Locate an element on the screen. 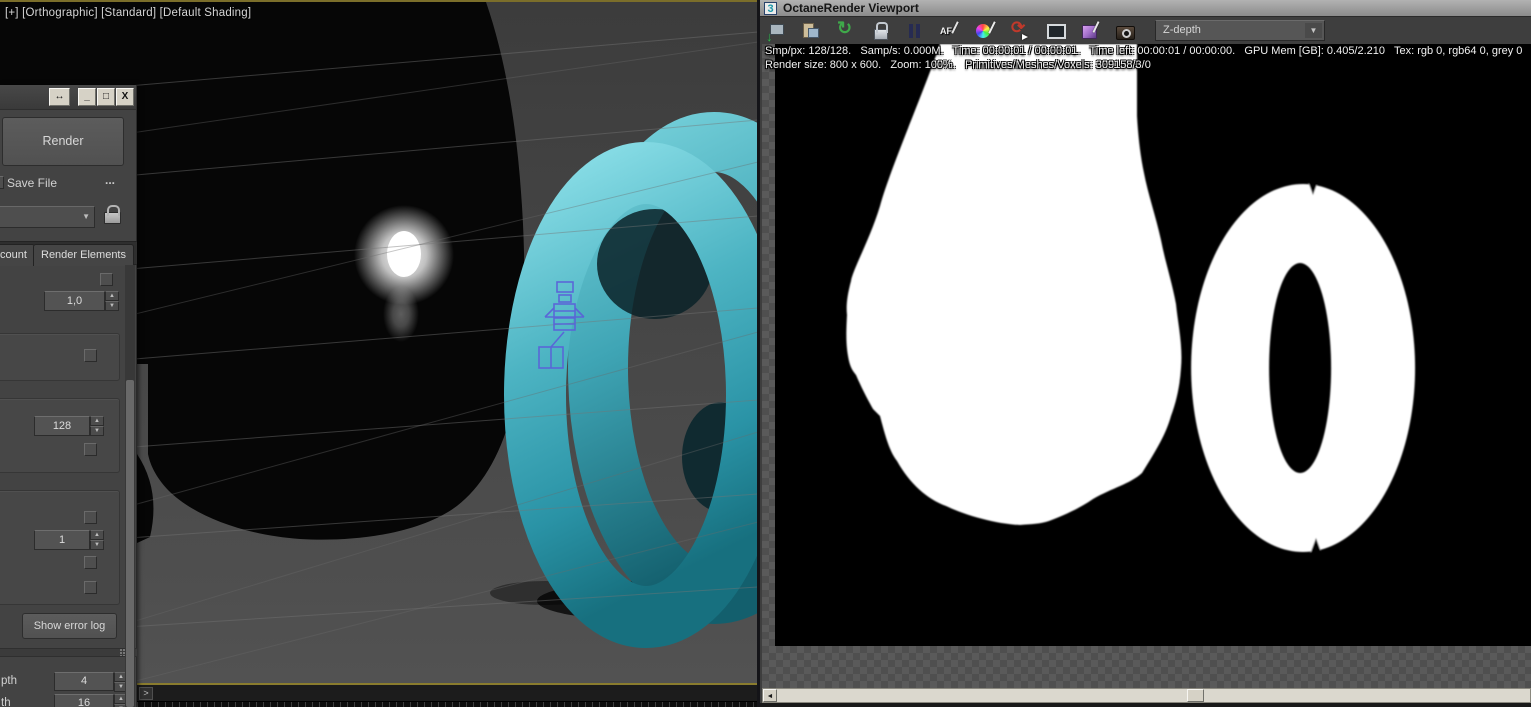 This screenshot has height=707, width=1531. octane-titlebar: 3 OctaneRender Viewport is located at coordinates (1145, 8).